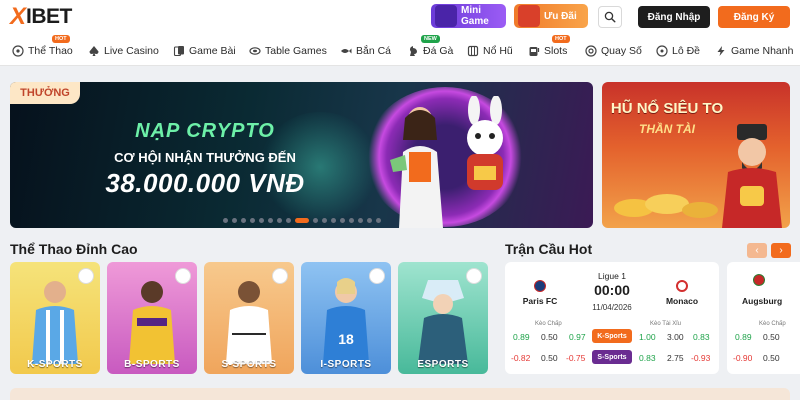  What do you see at coordinates (675, 337) in the screenshot?
I see `odds-value: 3.00` at bounding box center [675, 337].